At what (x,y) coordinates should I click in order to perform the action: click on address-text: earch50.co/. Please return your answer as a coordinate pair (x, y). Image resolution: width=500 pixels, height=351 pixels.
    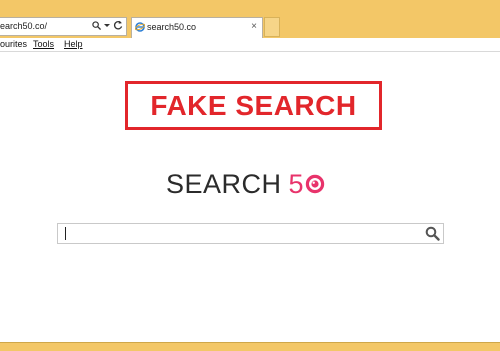
    Looking at the image, I should click on (24, 26).